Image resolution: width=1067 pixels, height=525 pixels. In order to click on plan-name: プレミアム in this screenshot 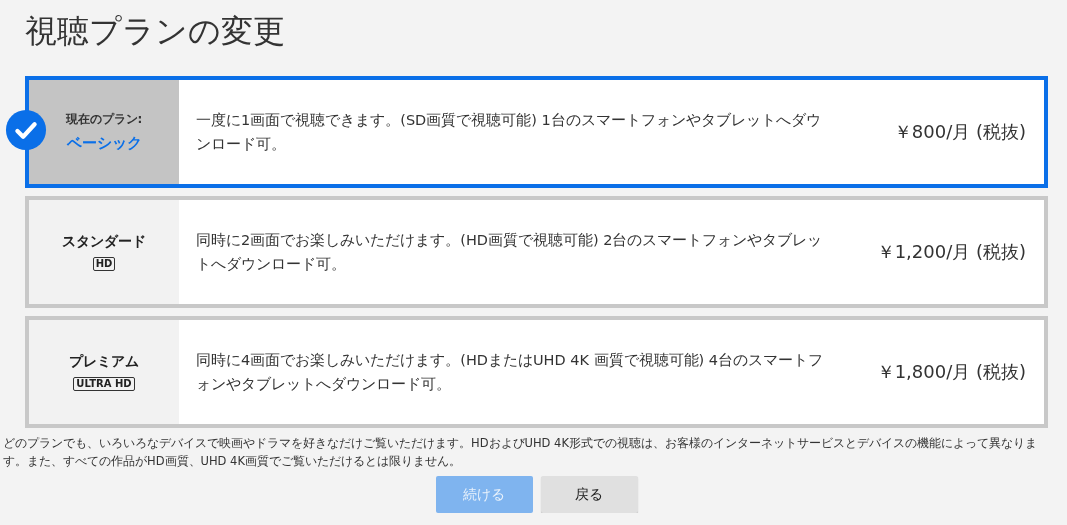, I will do `click(104, 362)`.